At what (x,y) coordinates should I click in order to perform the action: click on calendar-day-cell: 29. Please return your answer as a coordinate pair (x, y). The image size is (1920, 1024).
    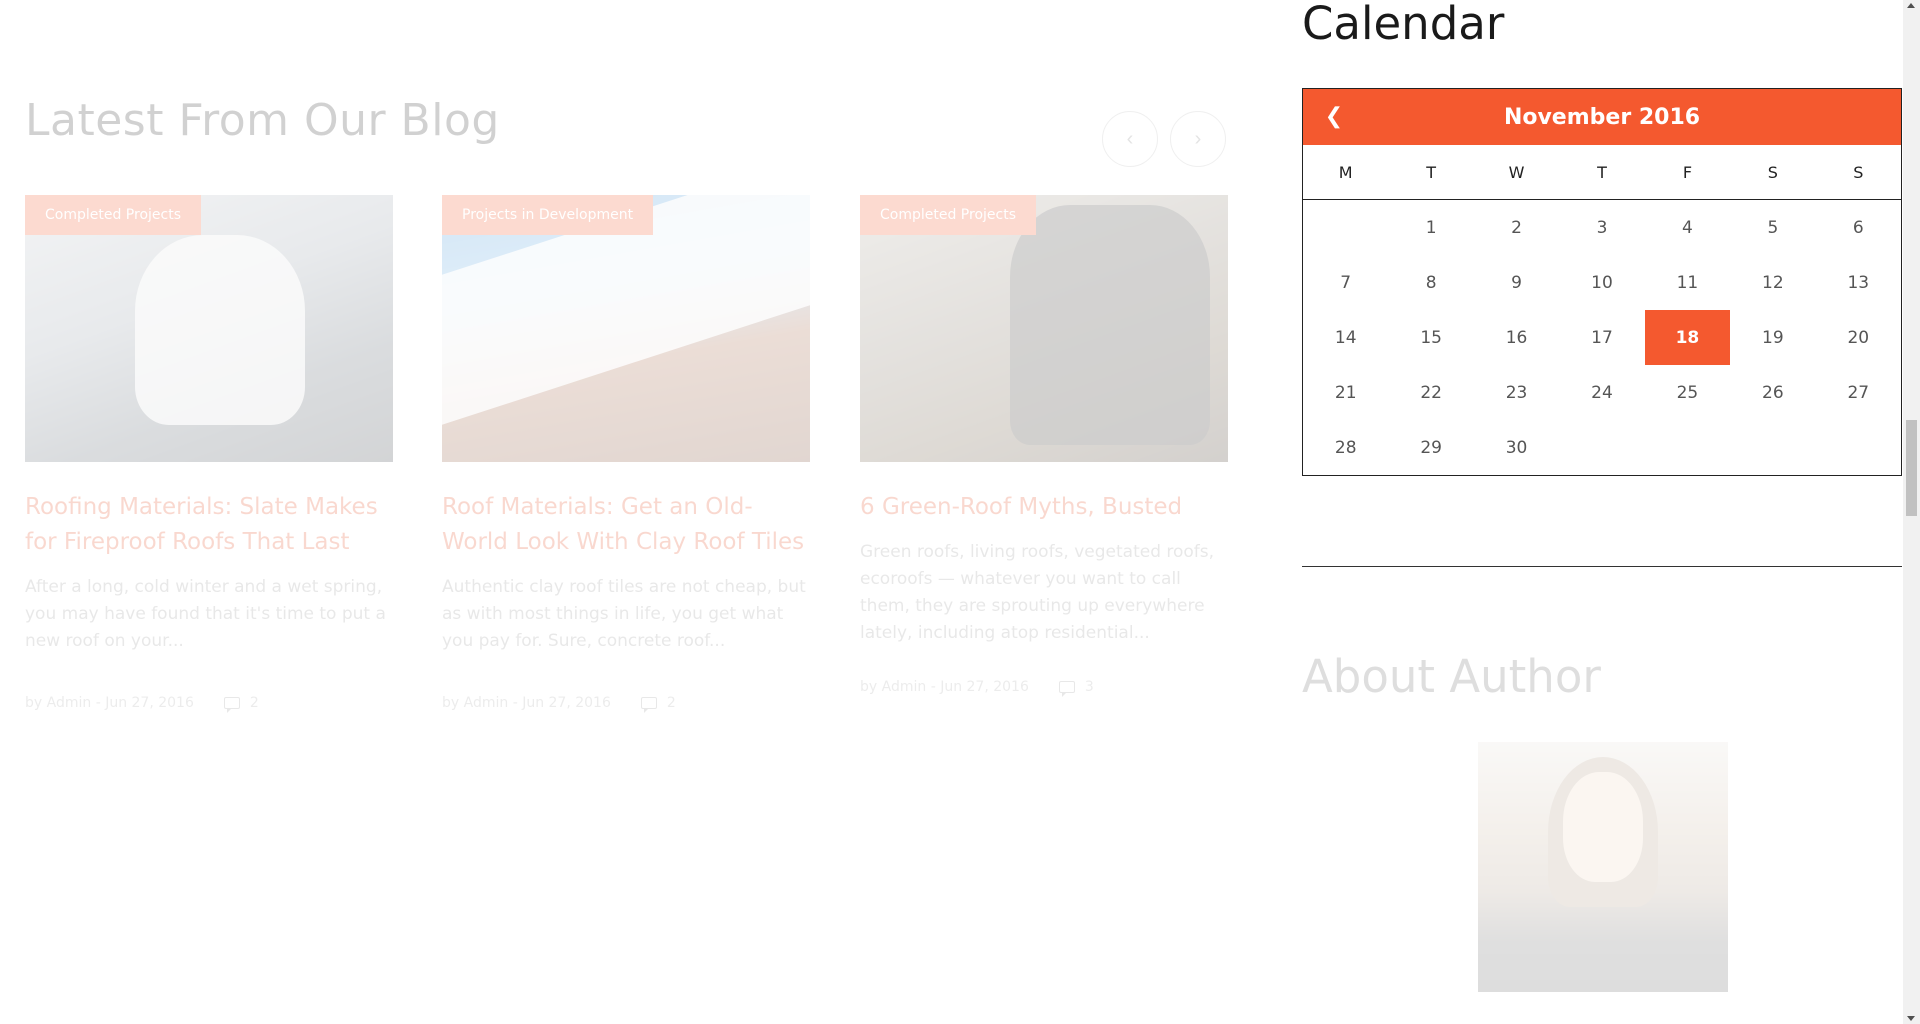
    Looking at the image, I should click on (1430, 447).